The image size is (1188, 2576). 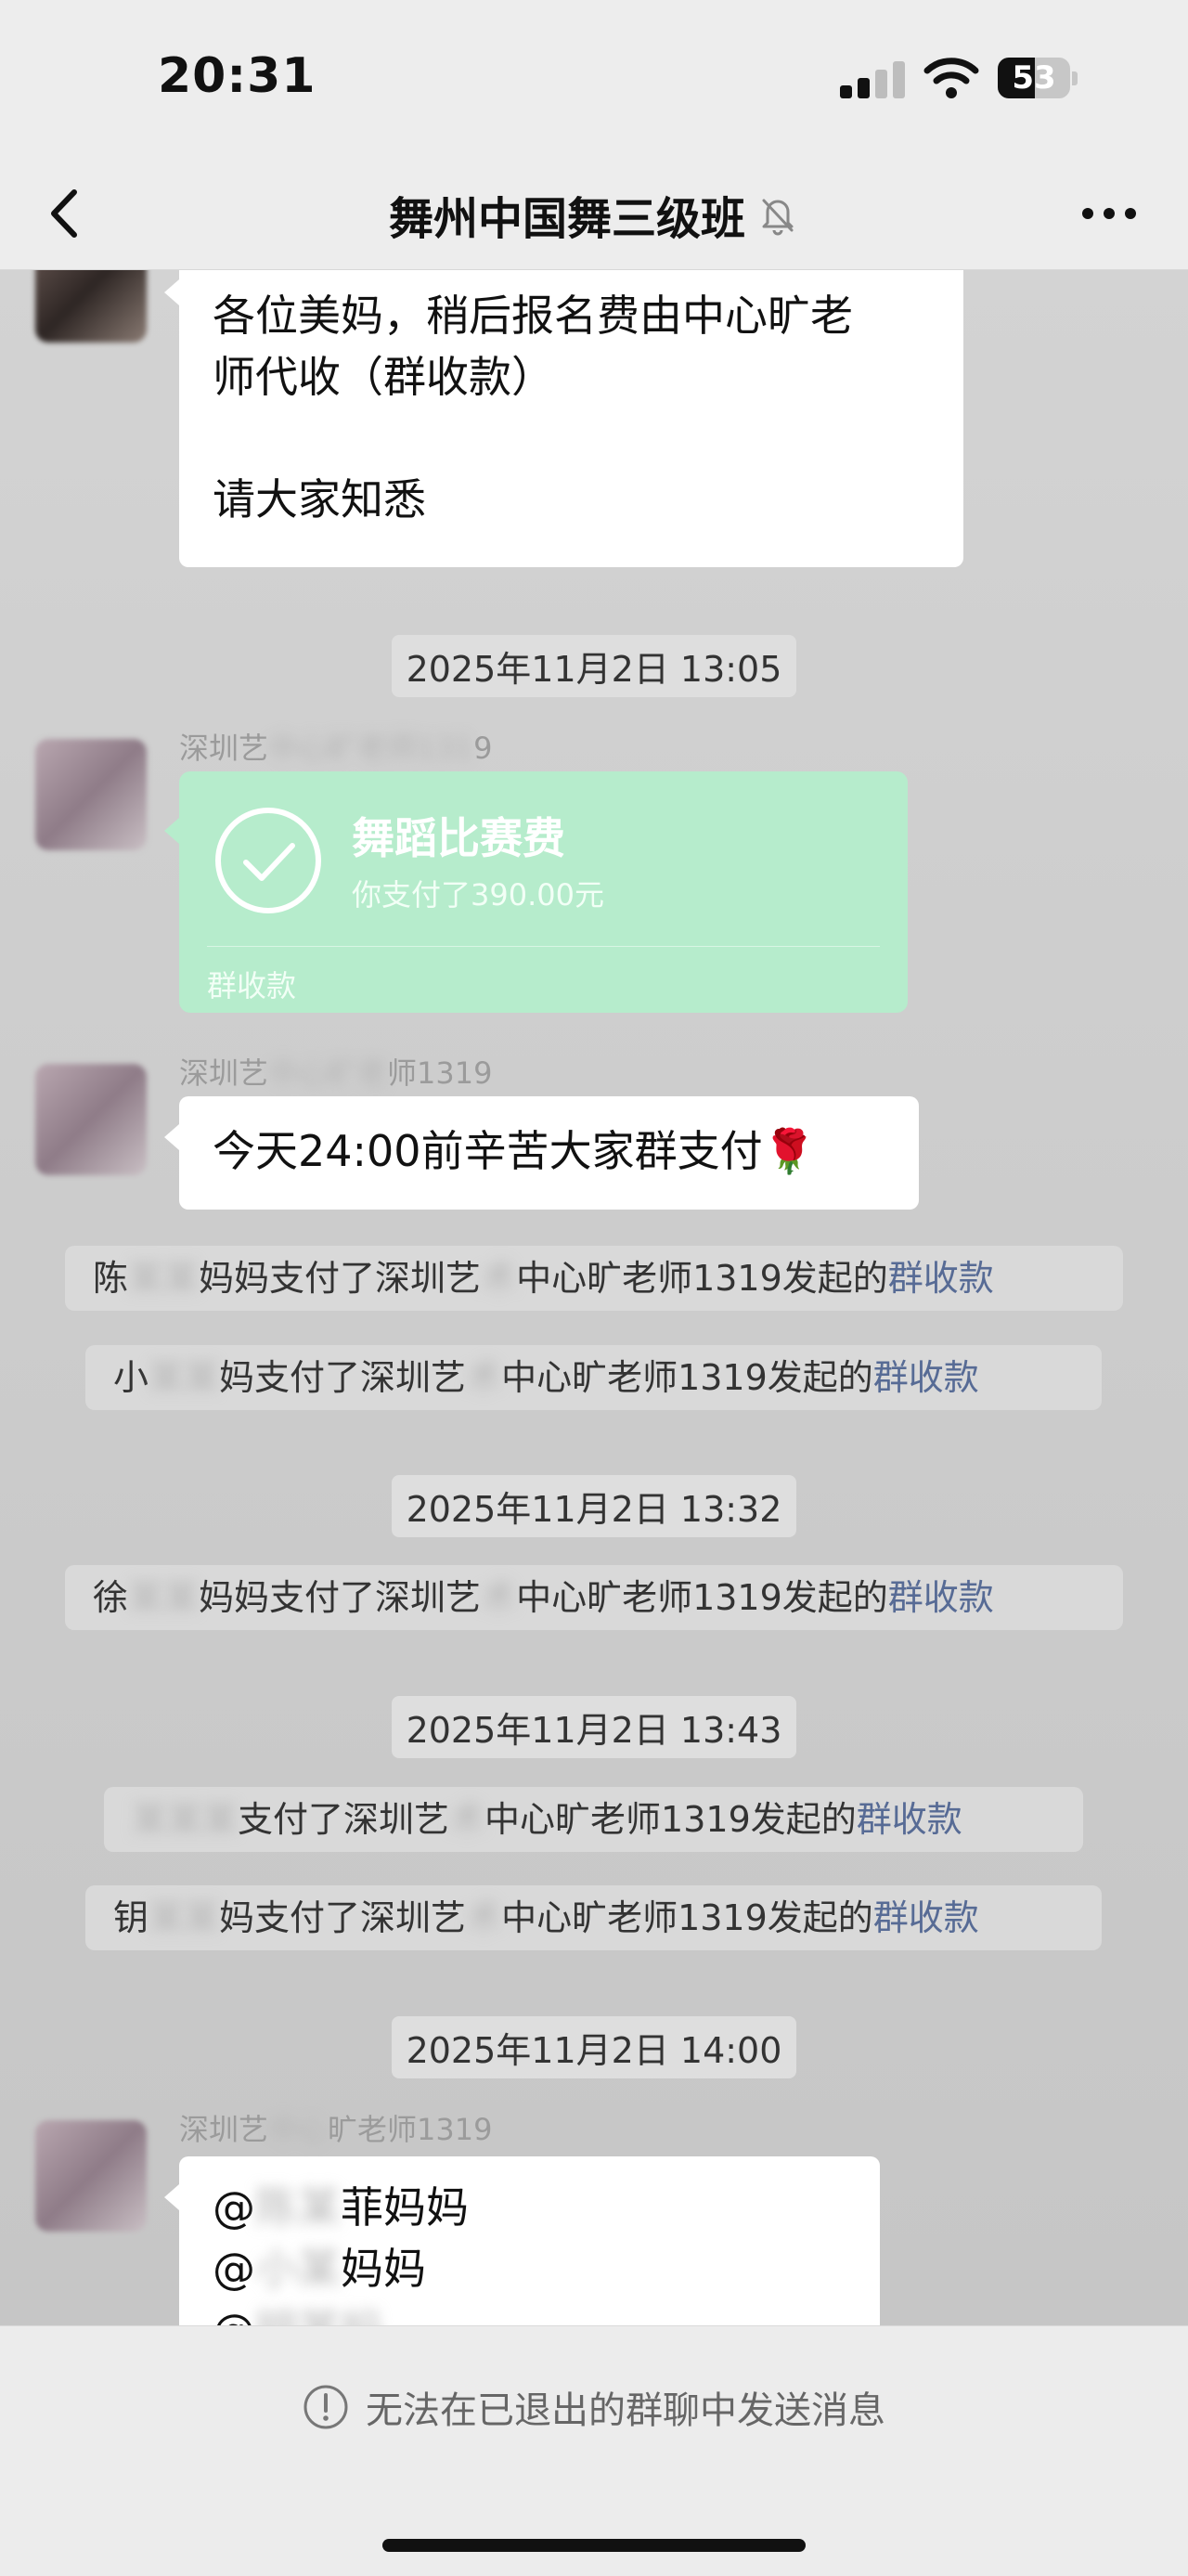 I want to click on chat-title-area: 舞州中国舞三级班, so click(x=594, y=214).